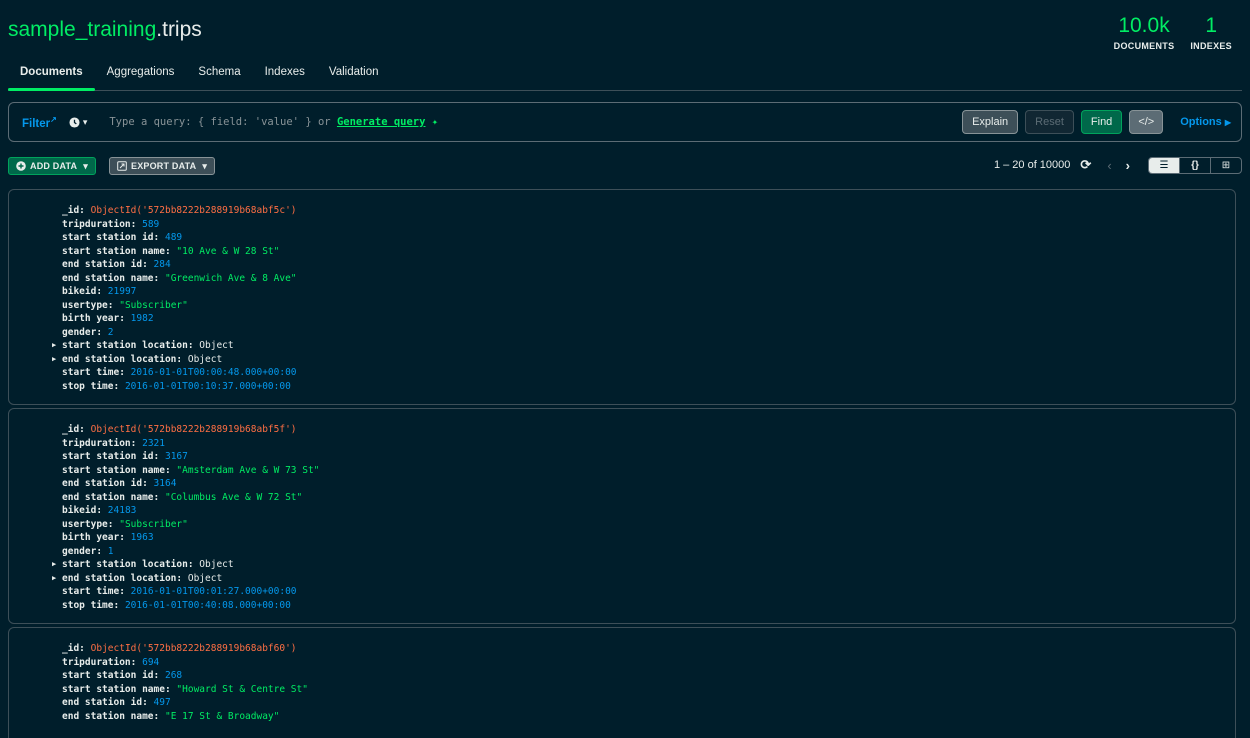  I want to click on generate-query-link: Generate query, so click(381, 122).